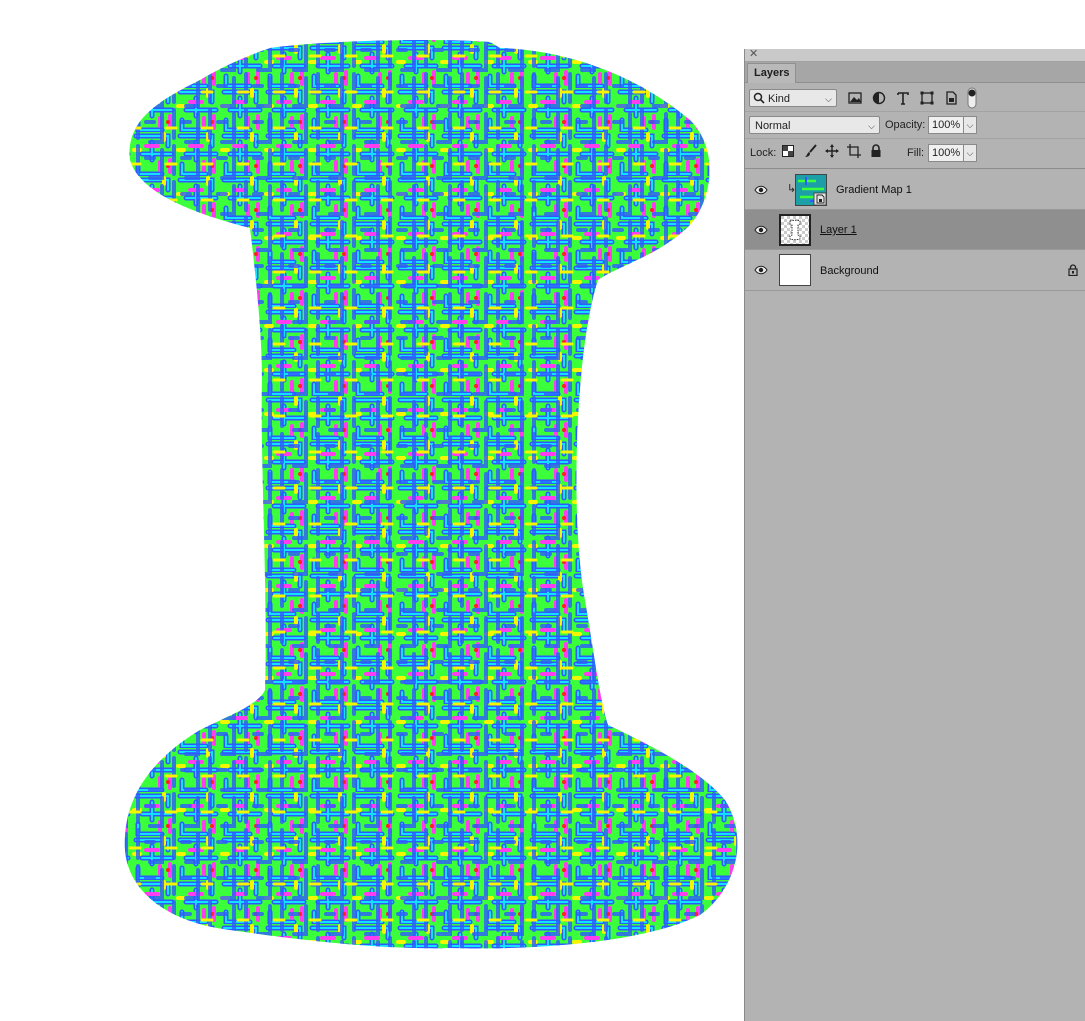 The width and height of the screenshot is (1085, 1021). What do you see at coordinates (946, 125) in the screenshot?
I see `opacity-input: 100%` at bounding box center [946, 125].